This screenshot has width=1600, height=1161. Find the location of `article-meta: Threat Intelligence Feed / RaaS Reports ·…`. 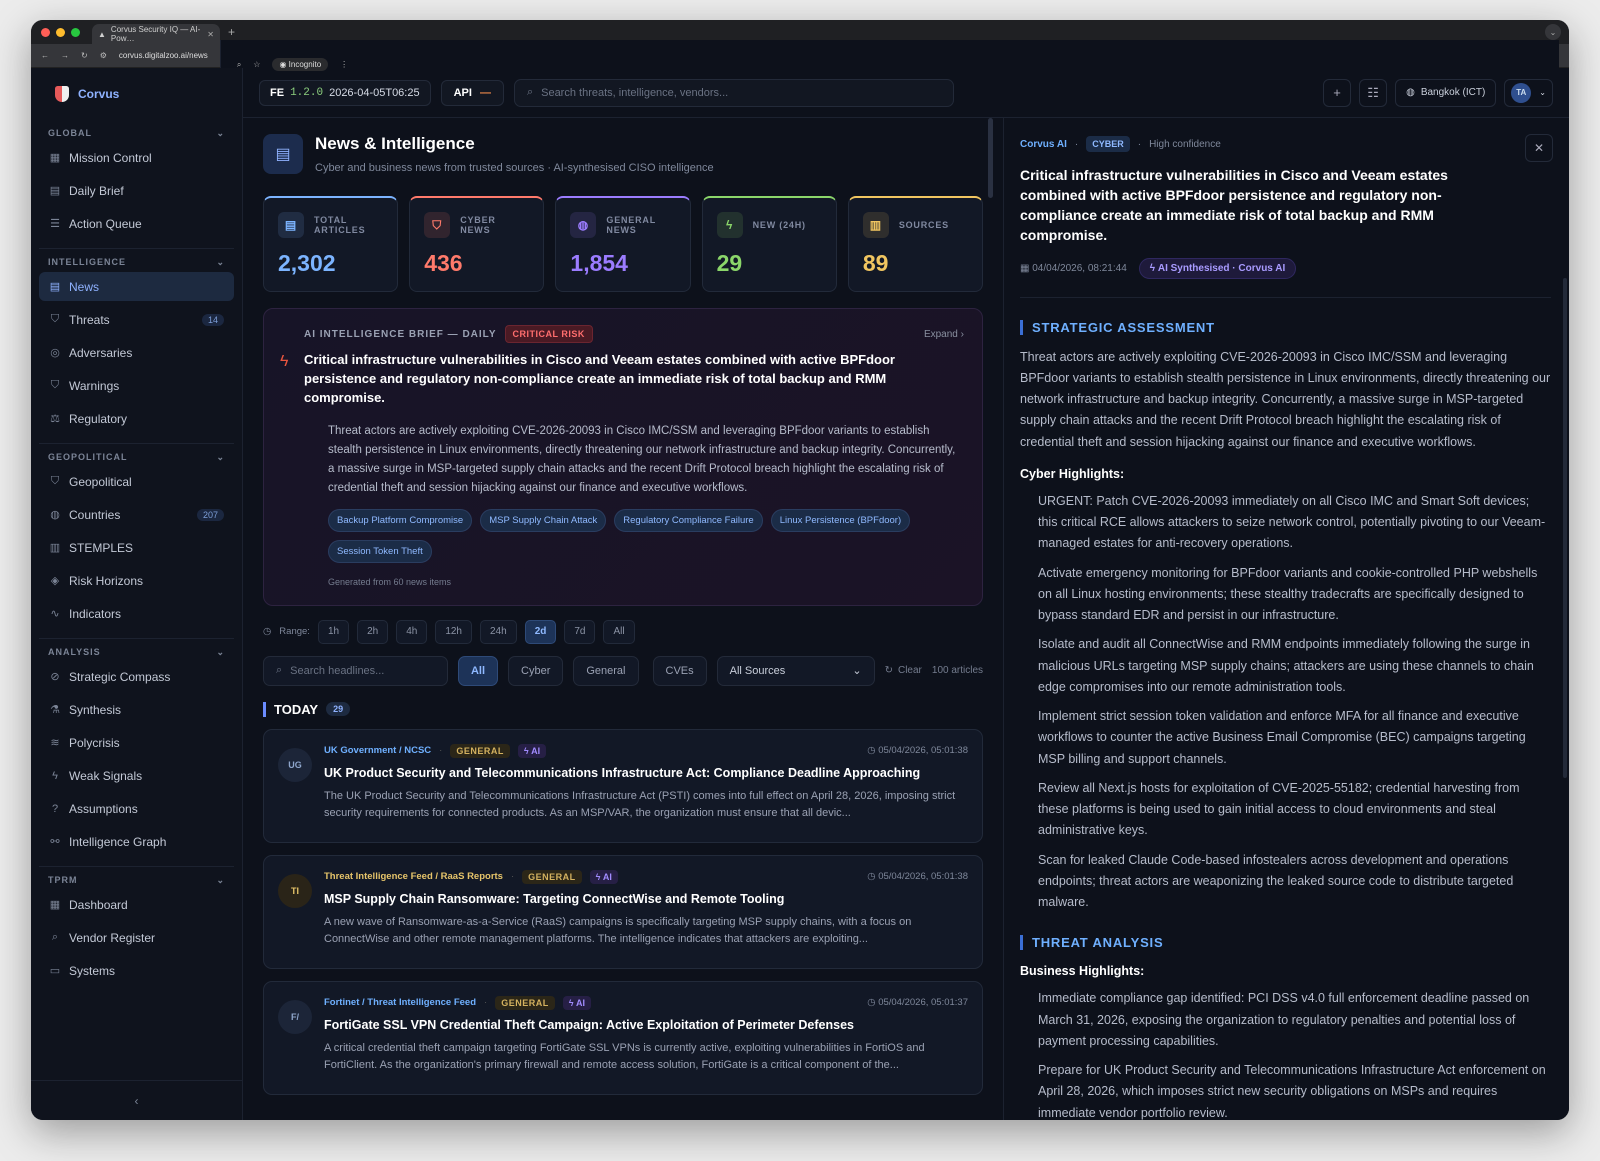

article-meta: Threat Intelligence Feed / RaaS Reports ·… is located at coordinates (646, 876).